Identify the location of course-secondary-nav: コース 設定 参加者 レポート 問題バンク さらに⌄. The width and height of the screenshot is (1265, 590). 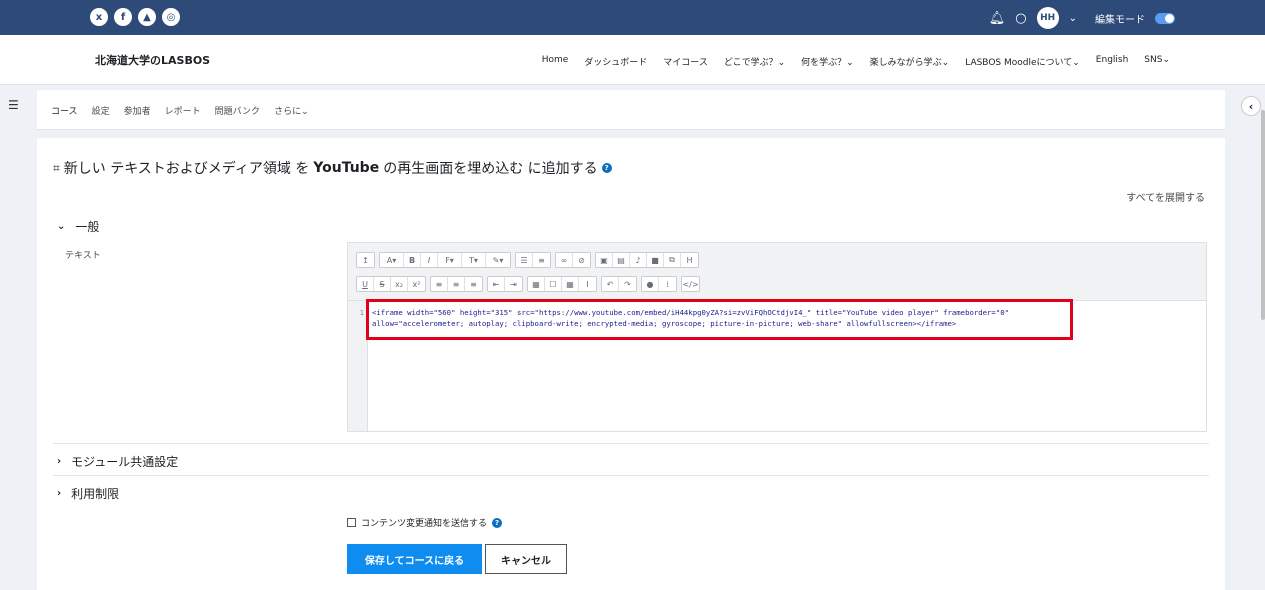
(631, 110).